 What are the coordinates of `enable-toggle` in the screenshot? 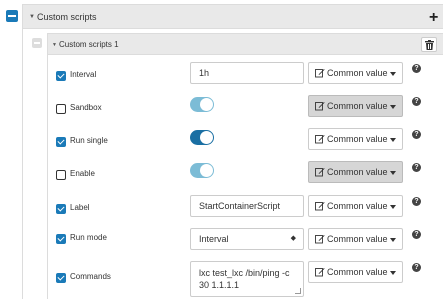 It's located at (202, 170).